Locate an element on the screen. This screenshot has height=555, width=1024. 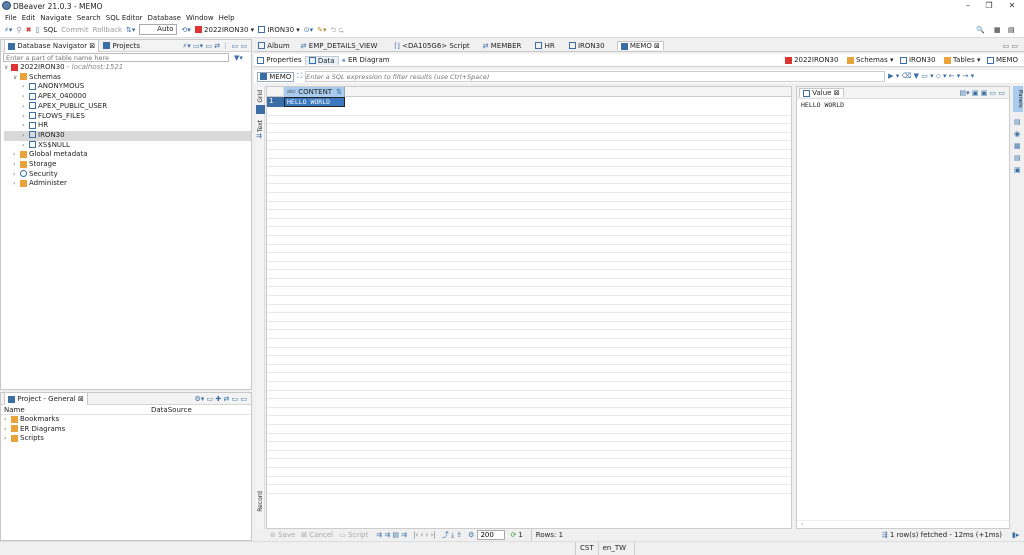
tab-database-navigator: Database Navigator ⊠ is located at coordinates (52, 45).